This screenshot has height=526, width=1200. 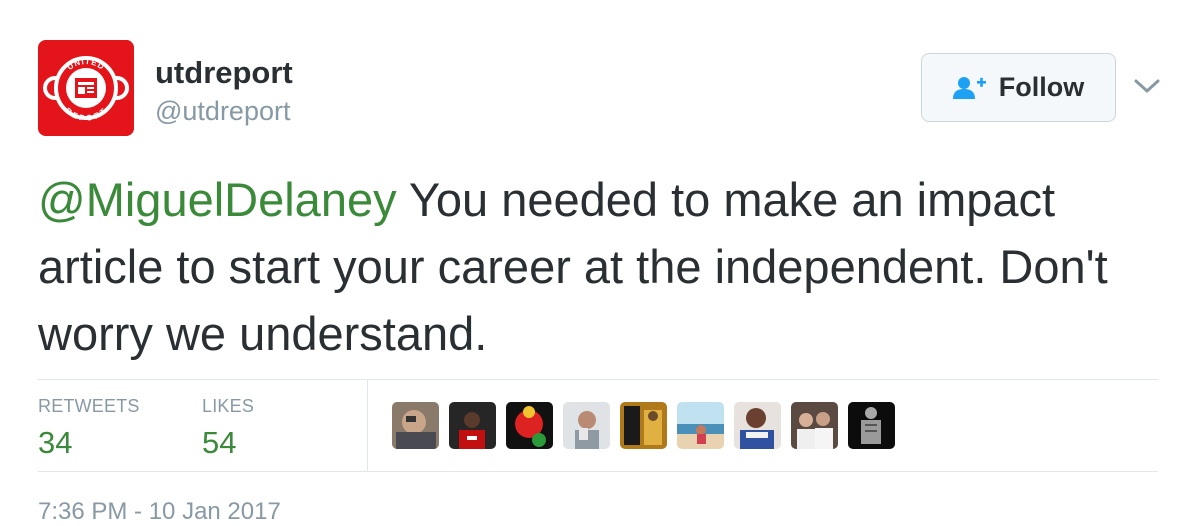 What do you see at coordinates (1041, 87) in the screenshot?
I see `follow-label: Follow` at bounding box center [1041, 87].